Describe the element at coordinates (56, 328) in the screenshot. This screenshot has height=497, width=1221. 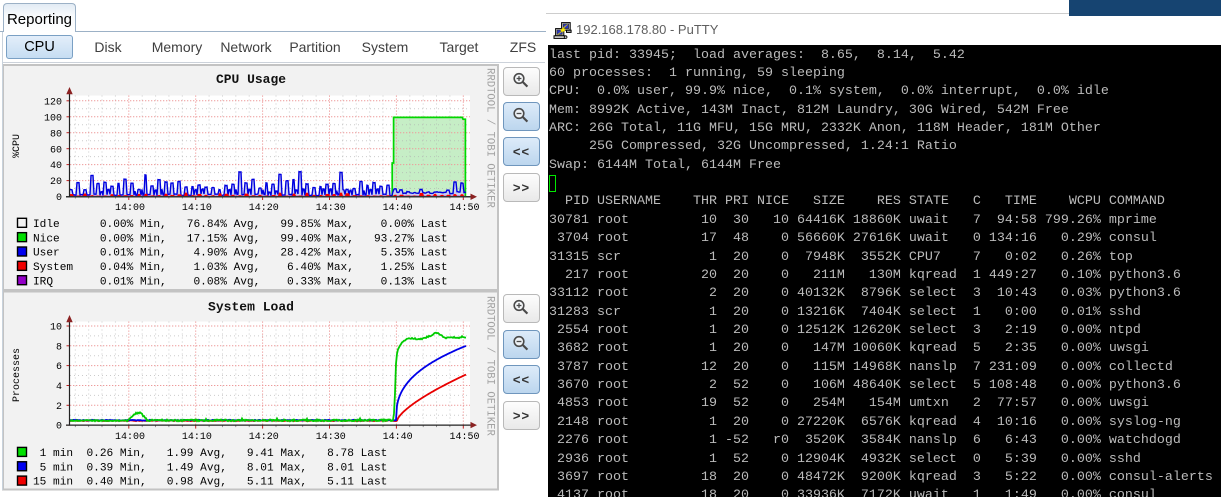
I see `svg-text: 10` at that location.